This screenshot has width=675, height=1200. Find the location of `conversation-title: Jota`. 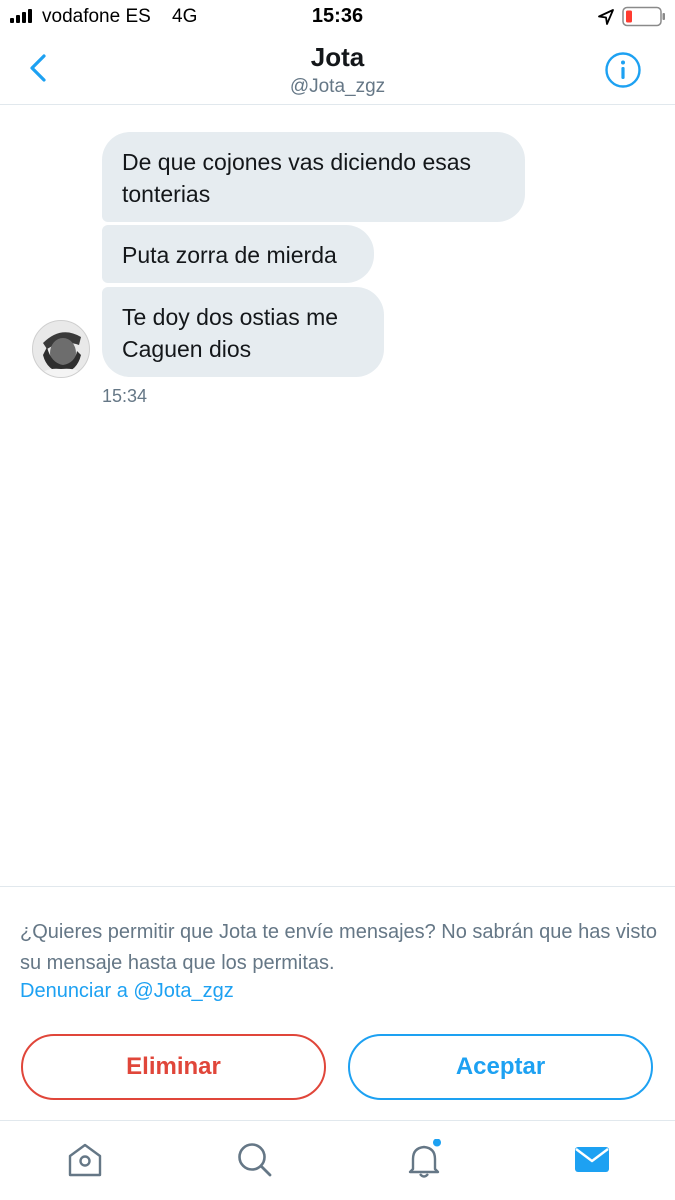

conversation-title: Jota is located at coordinates (337, 57).